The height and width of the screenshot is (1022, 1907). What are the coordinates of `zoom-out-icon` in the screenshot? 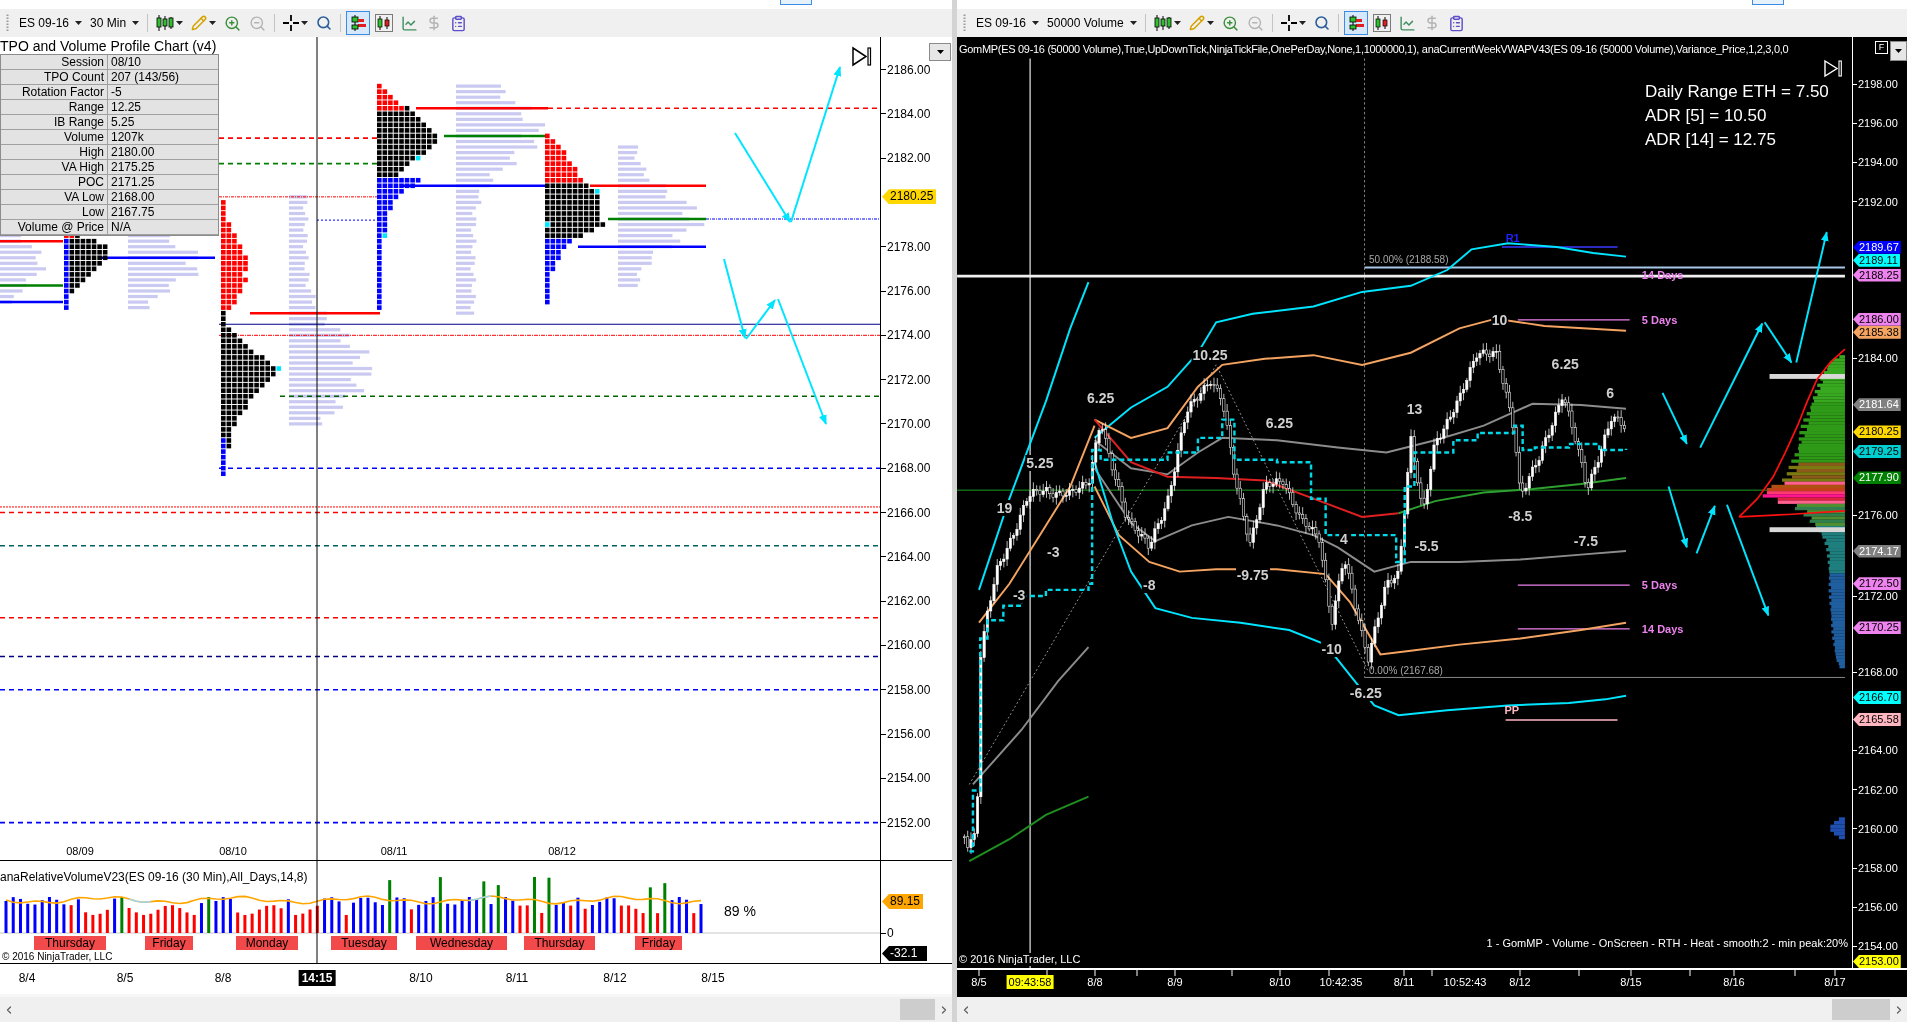 It's located at (258, 23).